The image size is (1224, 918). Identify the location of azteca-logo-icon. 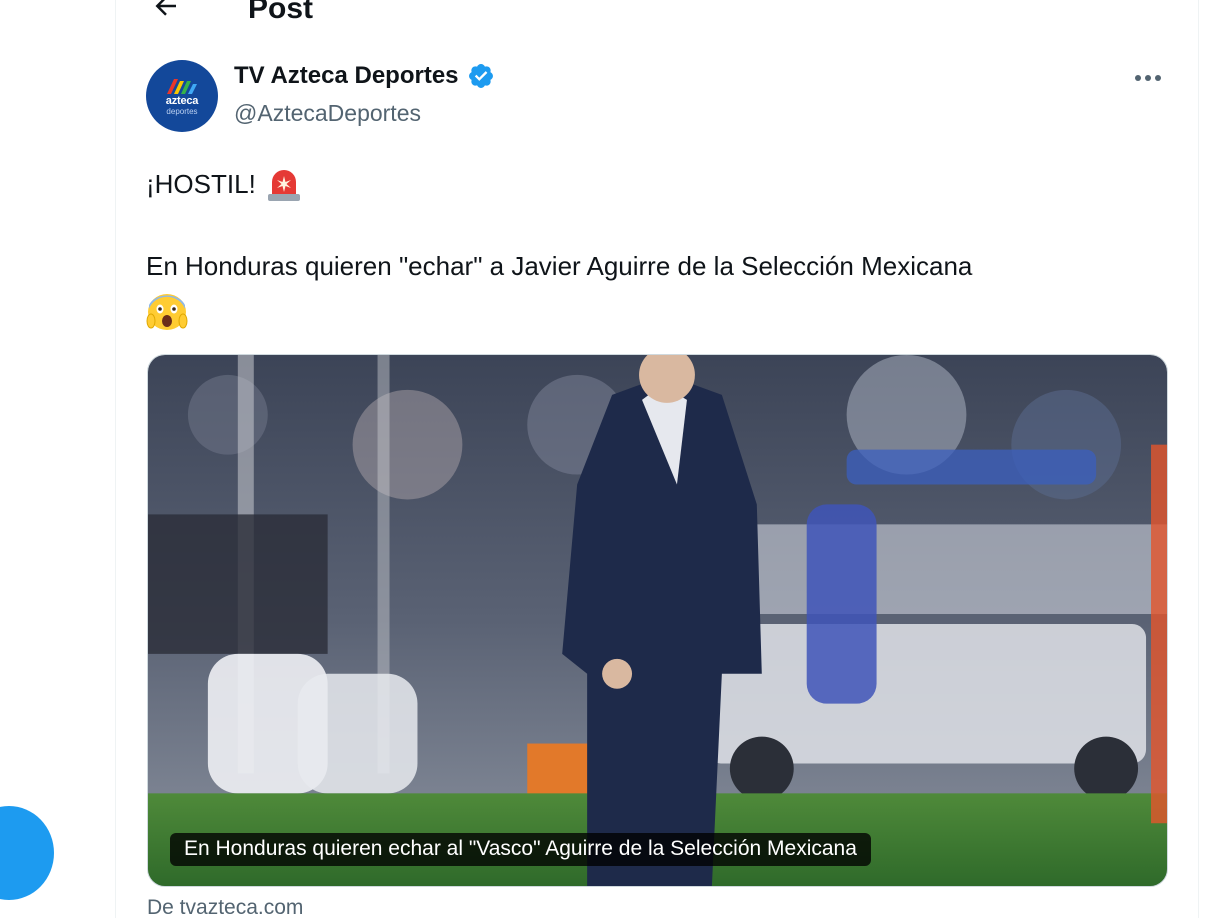
(182, 86).